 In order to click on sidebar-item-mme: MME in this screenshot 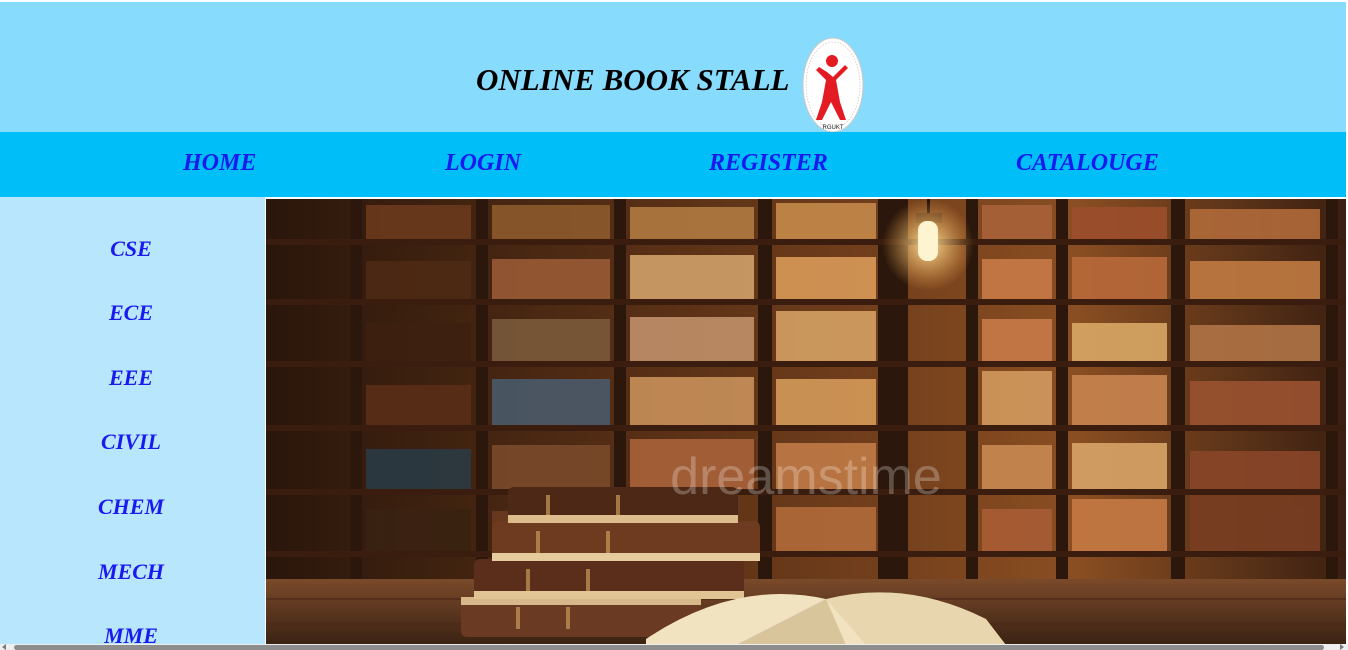, I will do `click(131, 635)`.